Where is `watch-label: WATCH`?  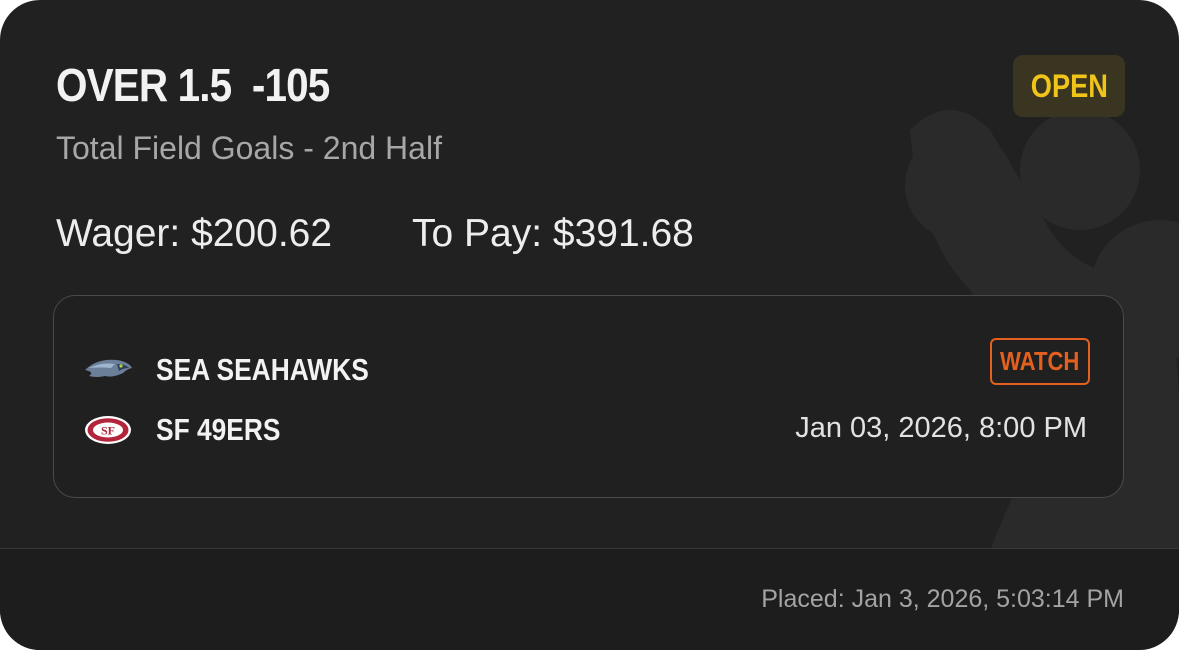
watch-label: WATCH is located at coordinates (1040, 361).